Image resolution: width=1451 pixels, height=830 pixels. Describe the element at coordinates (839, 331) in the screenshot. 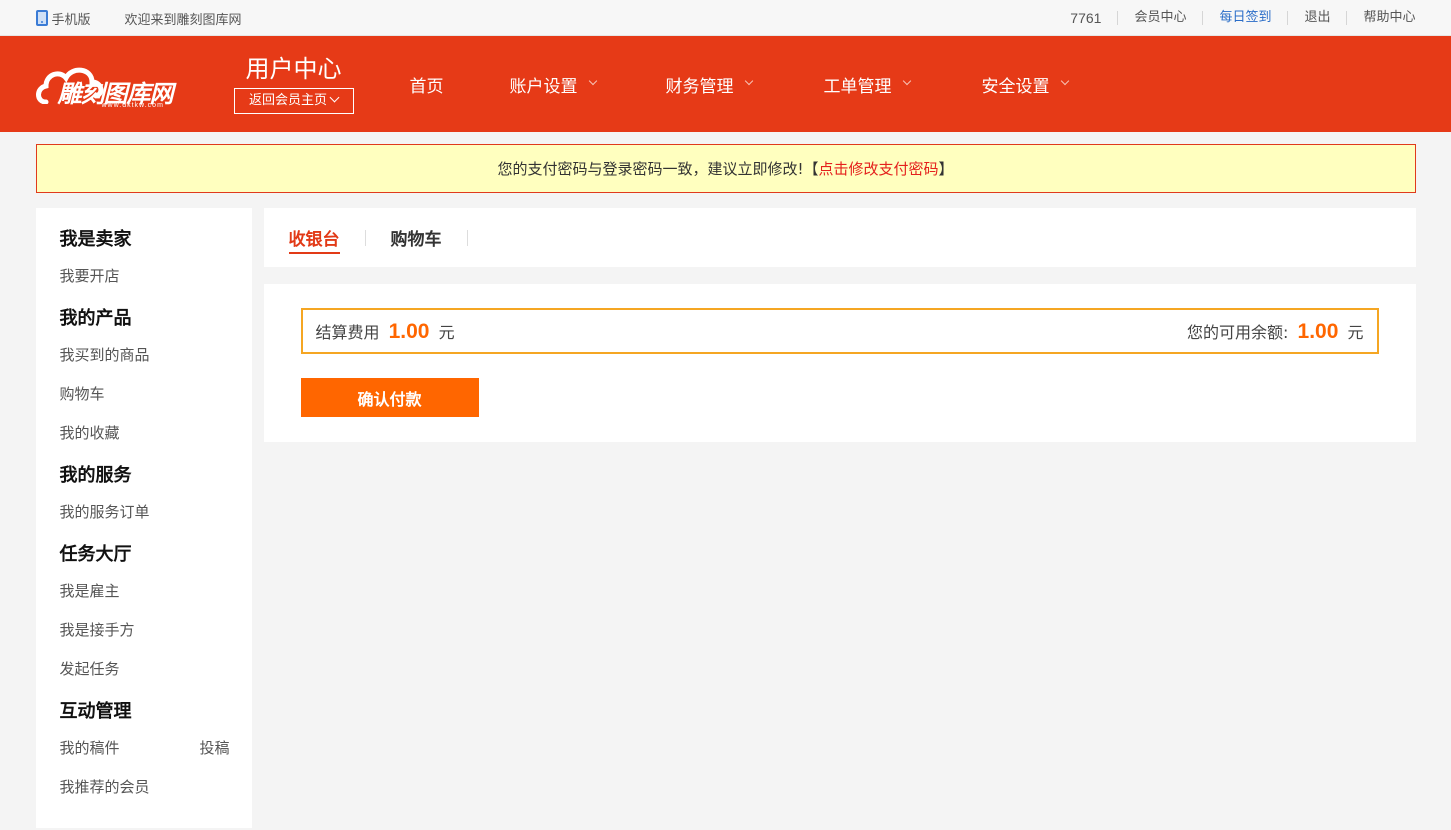

I see `fee-summary-box: 结算费用 1.00 元 您的可用余额: 1.00 元` at that location.